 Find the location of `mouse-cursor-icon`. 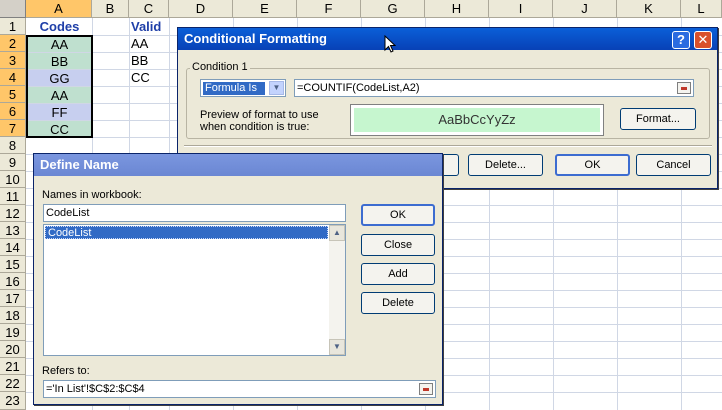

mouse-cursor-icon is located at coordinates (390, 44).